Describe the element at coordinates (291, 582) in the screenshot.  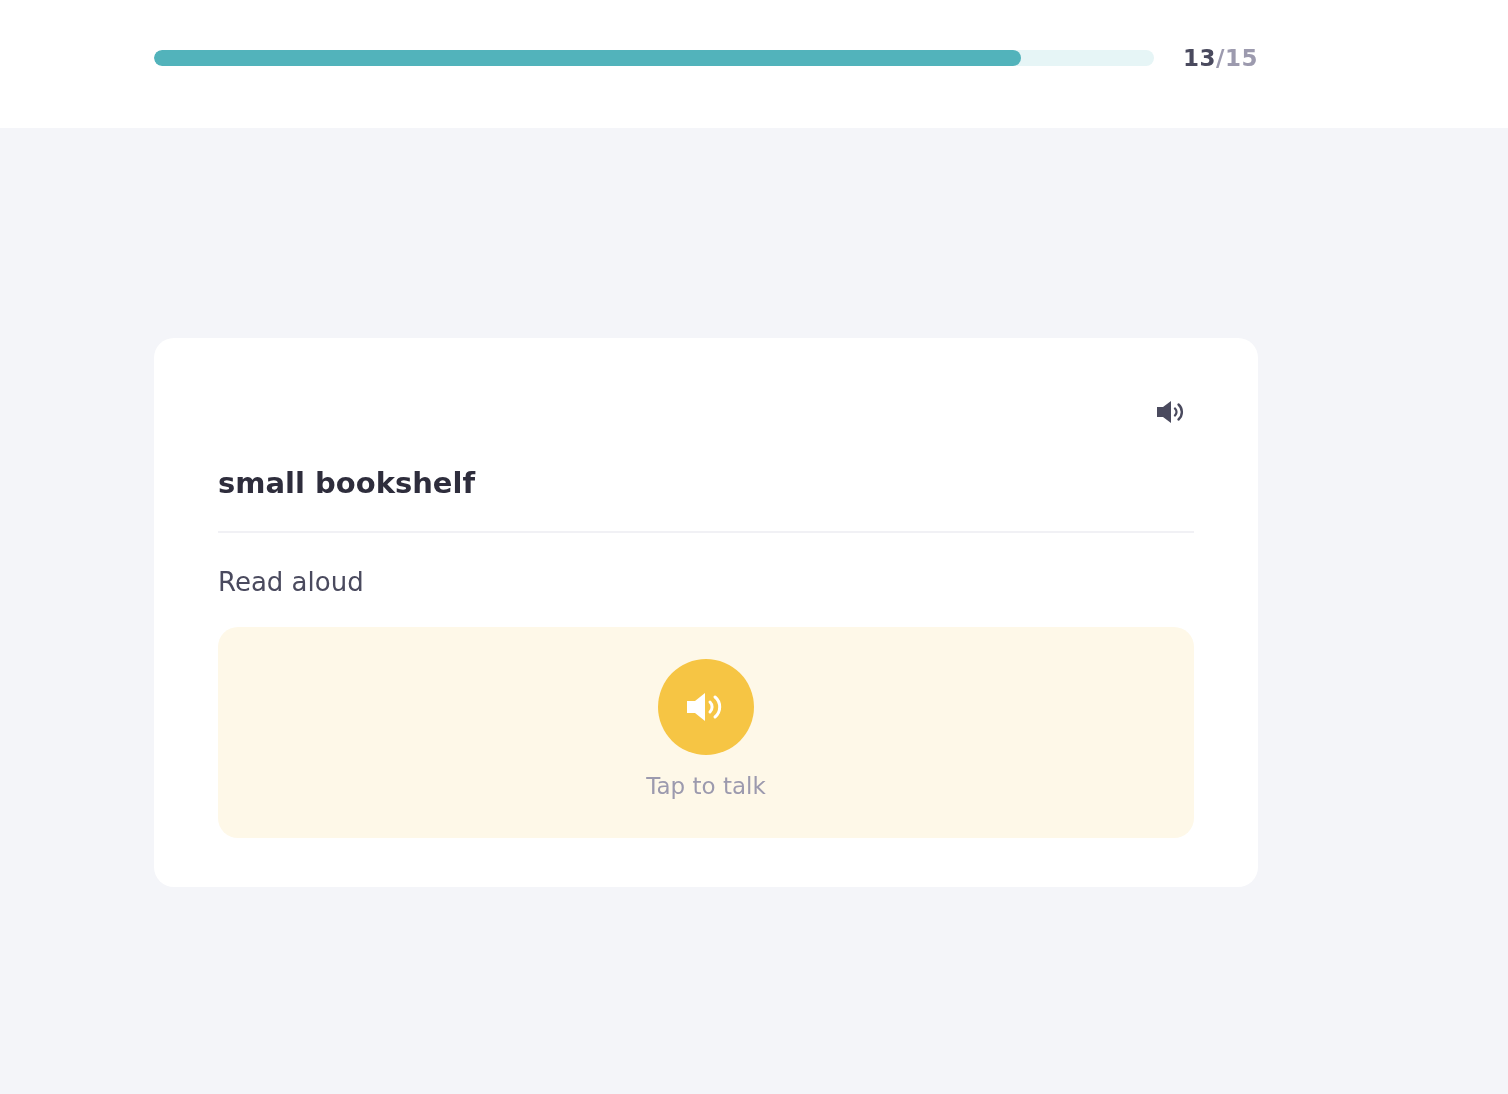
I see `instruction-text: Read aloud` at that location.